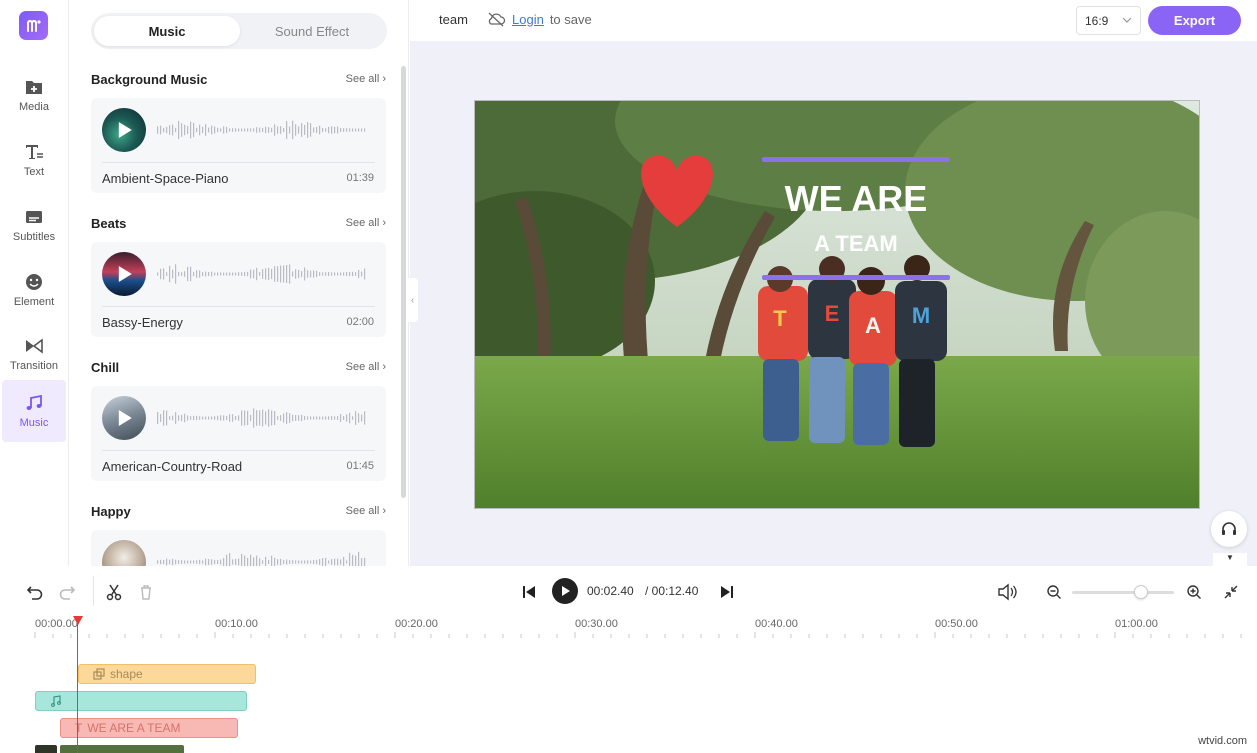 This screenshot has height=753, width=1257. I want to click on headline-line-1: WE ARE, so click(856, 198).